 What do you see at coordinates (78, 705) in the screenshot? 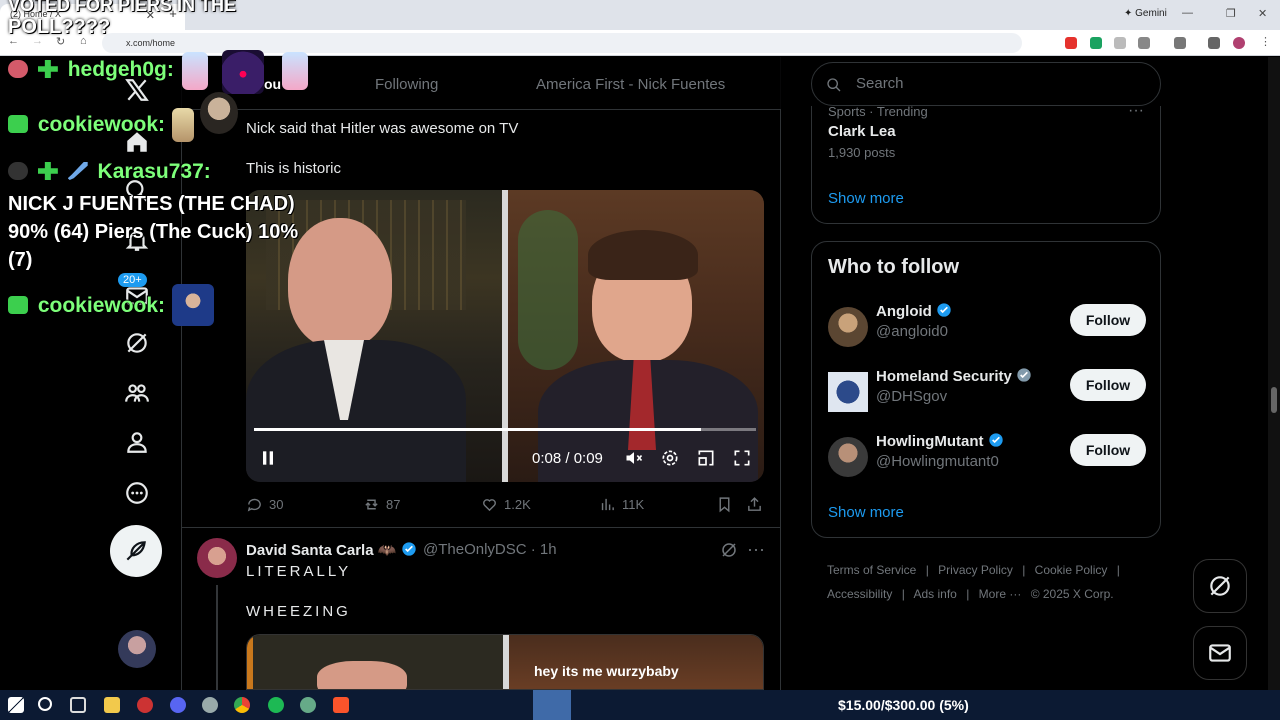
I see `task-view-icon` at bounding box center [78, 705].